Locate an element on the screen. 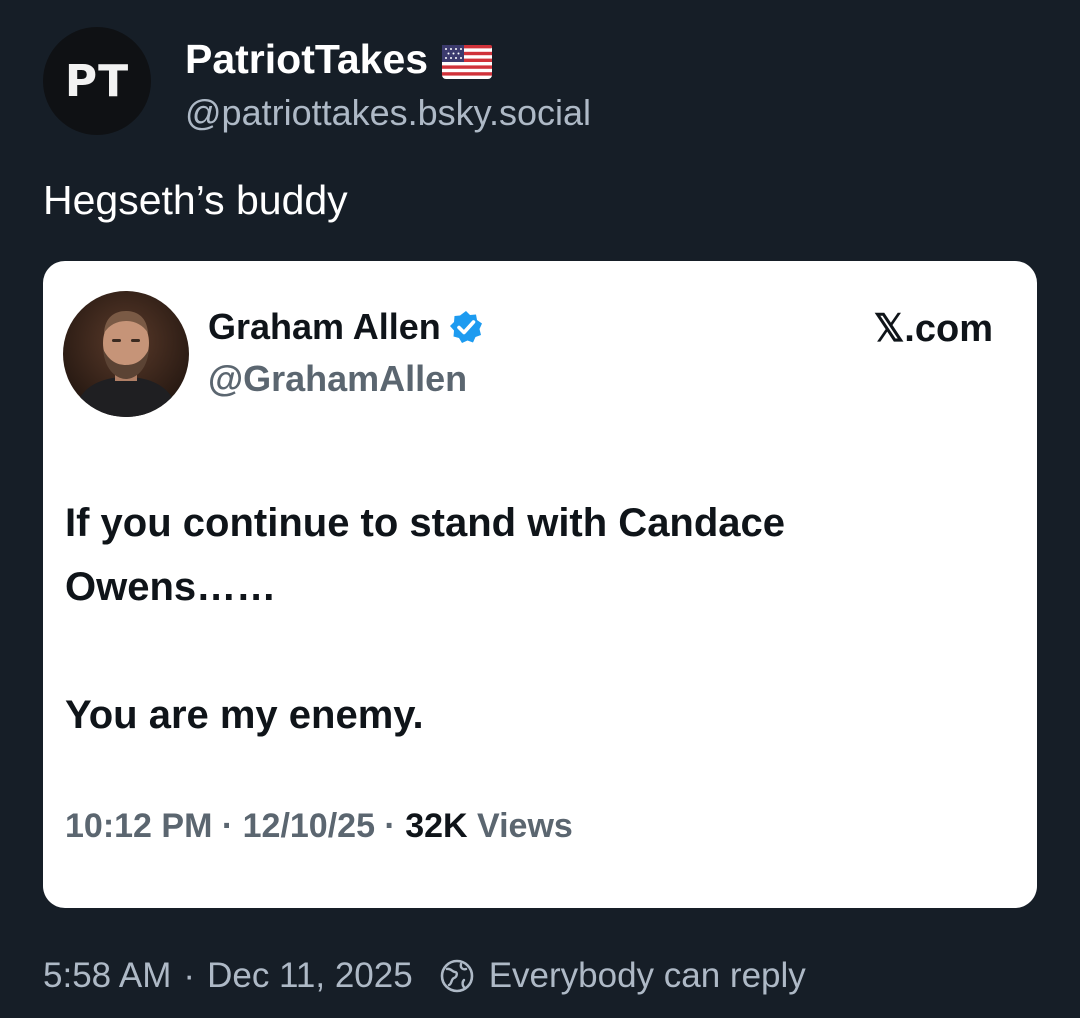 The height and width of the screenshot is (1018, 1080). avatar: PT is located at coordinates (97, 81).